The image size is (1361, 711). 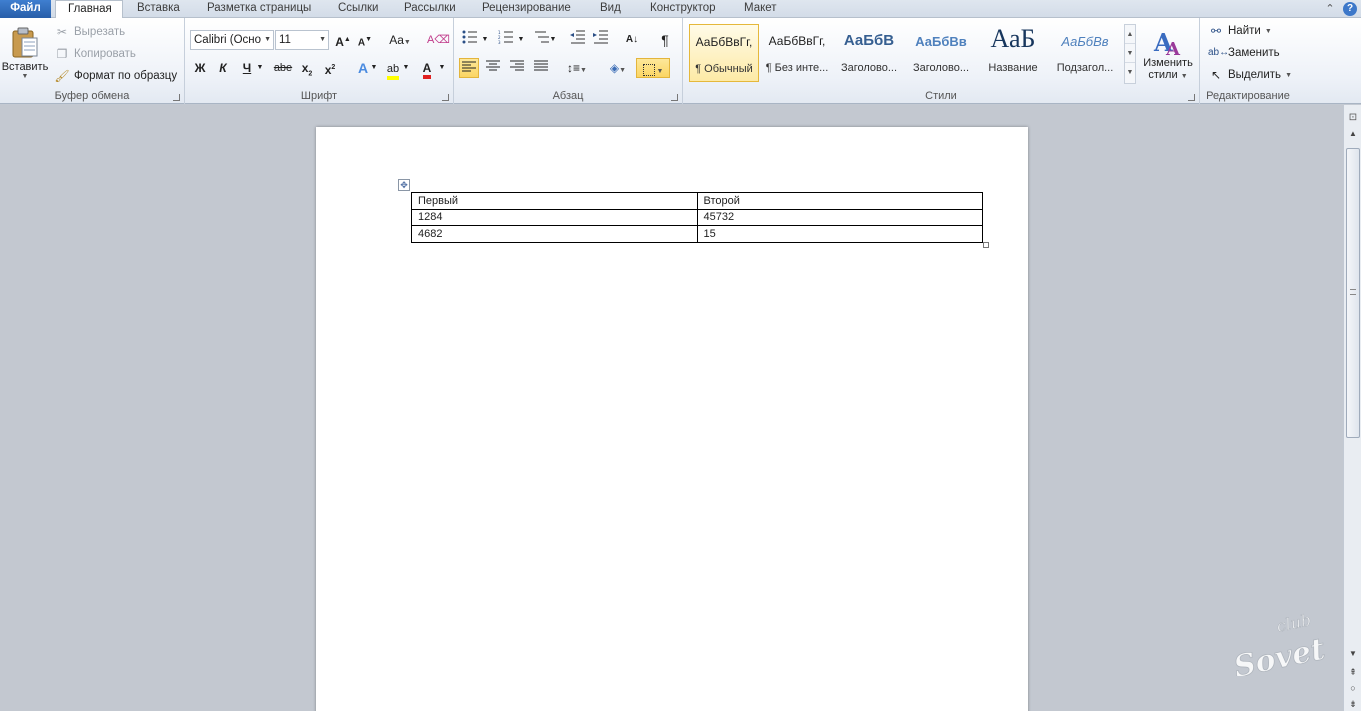 What do you see at coordinates (445, 97) in the screenshot?
I see `font-dialog-launcher-icon` at bounding box center [445, 97].